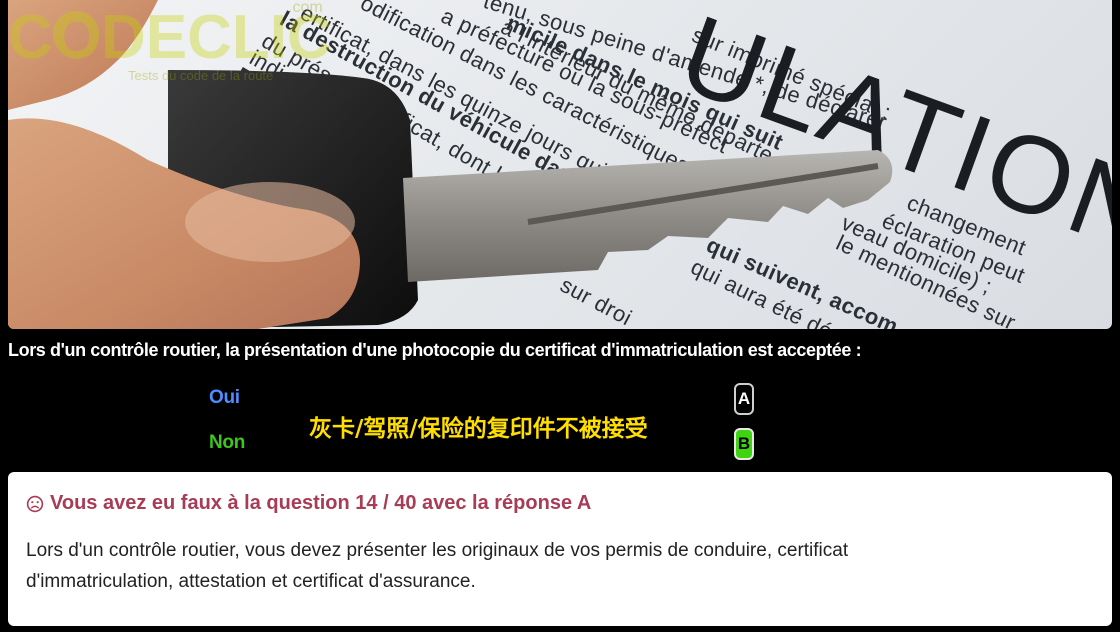 The image size is (1120, 632). Describe the element at coordinates (200, 75) in the screenshot. I see `watermark-tagline: Tests du code de la route` at that location.